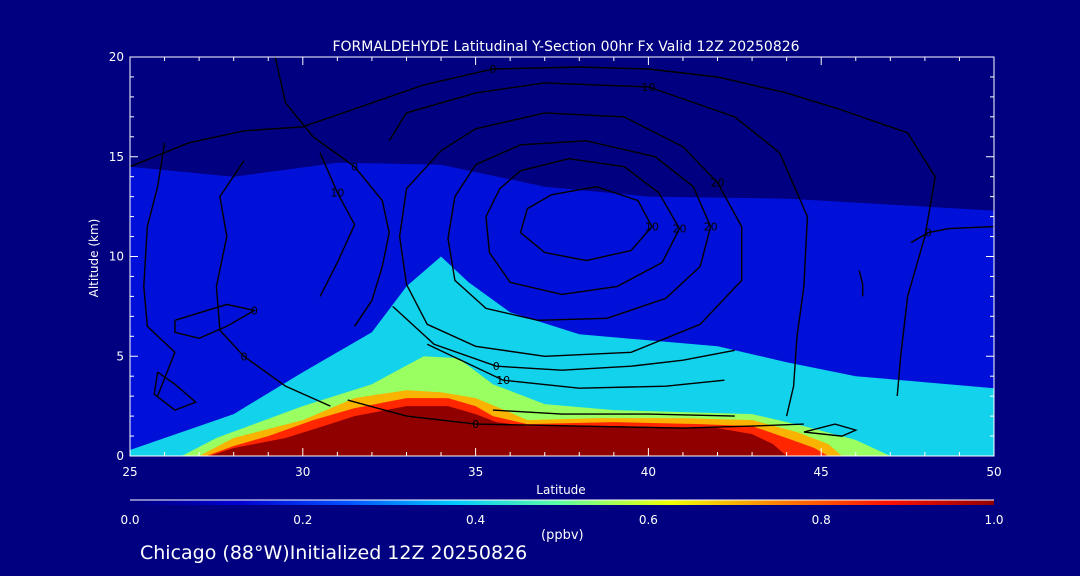  Describe the element at coordinates (993, 520) in the screenshot. I see `colorbar-tick-label-5: 1.0` at that location.